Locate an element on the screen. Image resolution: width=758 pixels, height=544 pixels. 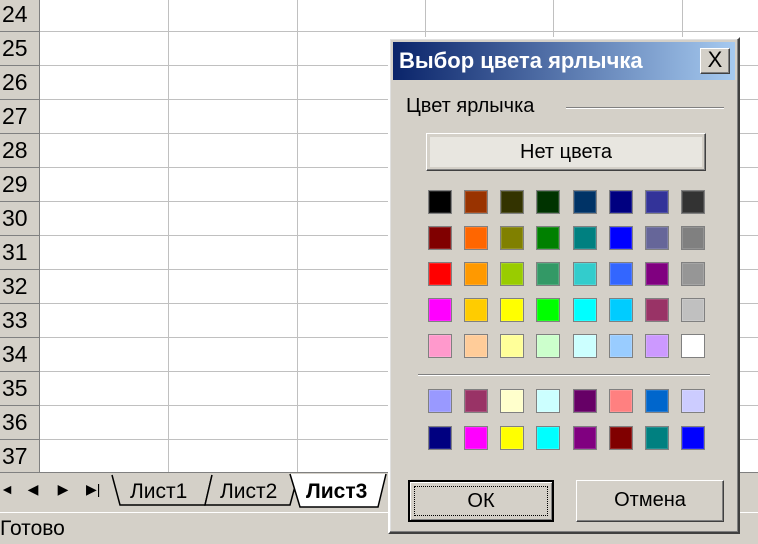
palette-separator is located at coordinates (564, 375).